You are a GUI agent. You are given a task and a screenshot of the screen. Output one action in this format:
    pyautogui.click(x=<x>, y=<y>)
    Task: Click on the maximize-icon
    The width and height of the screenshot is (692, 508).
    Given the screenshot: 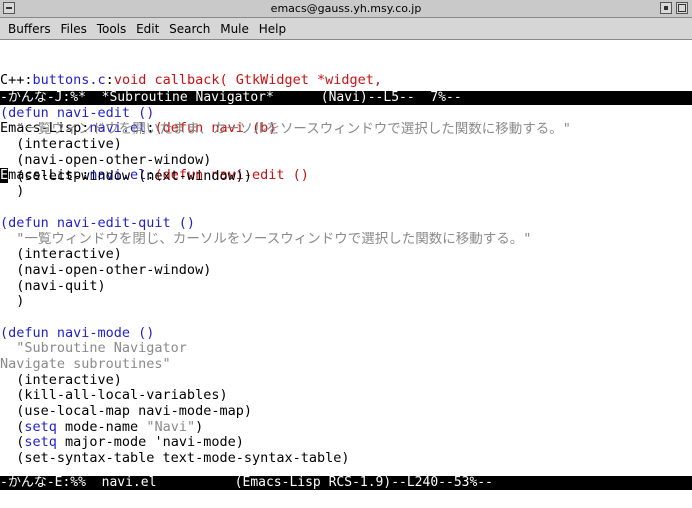 What is the action you would take?
    pyautogui.click(x=682, y=8)
    